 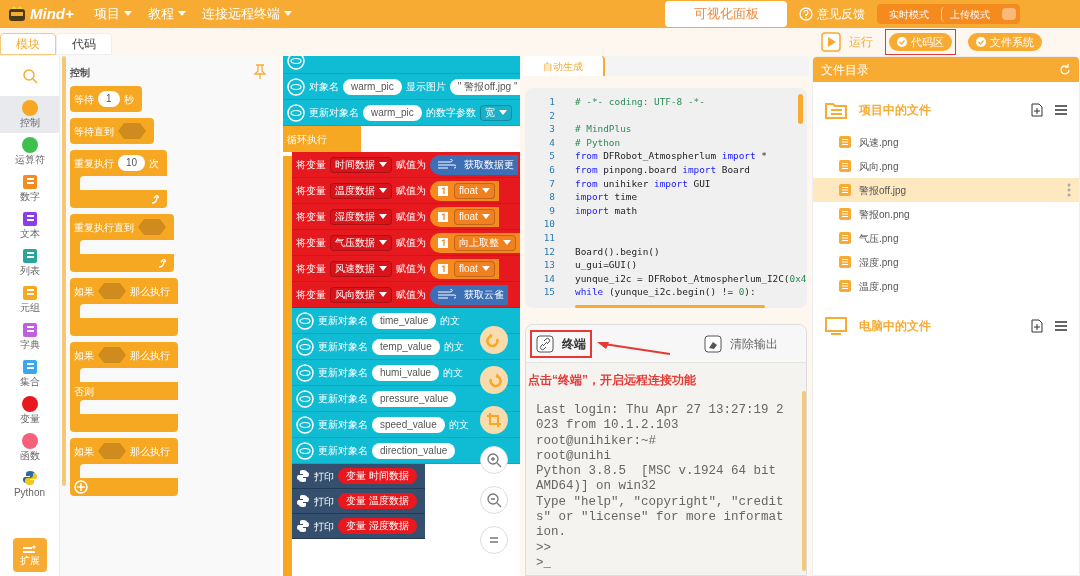 What do you see at coordinates (845, 214) in the screenshot?
I see `file-icon` at bounding box center [845, 214].